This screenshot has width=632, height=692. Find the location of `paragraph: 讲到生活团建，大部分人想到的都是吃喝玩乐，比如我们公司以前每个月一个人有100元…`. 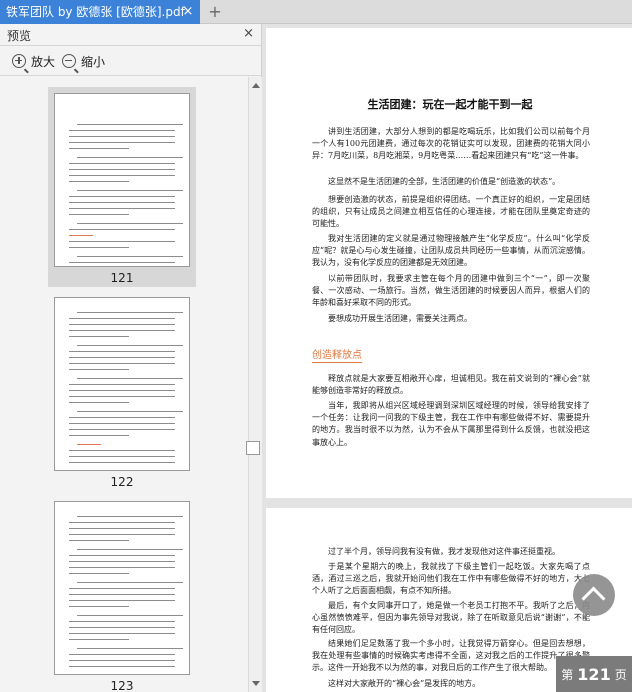

paragraph: 讲到生活团建，大部分人想到的都是吃喝玩乐，比如我们公司以前每个月一个人有100元… is located at coordinates (451, 144).